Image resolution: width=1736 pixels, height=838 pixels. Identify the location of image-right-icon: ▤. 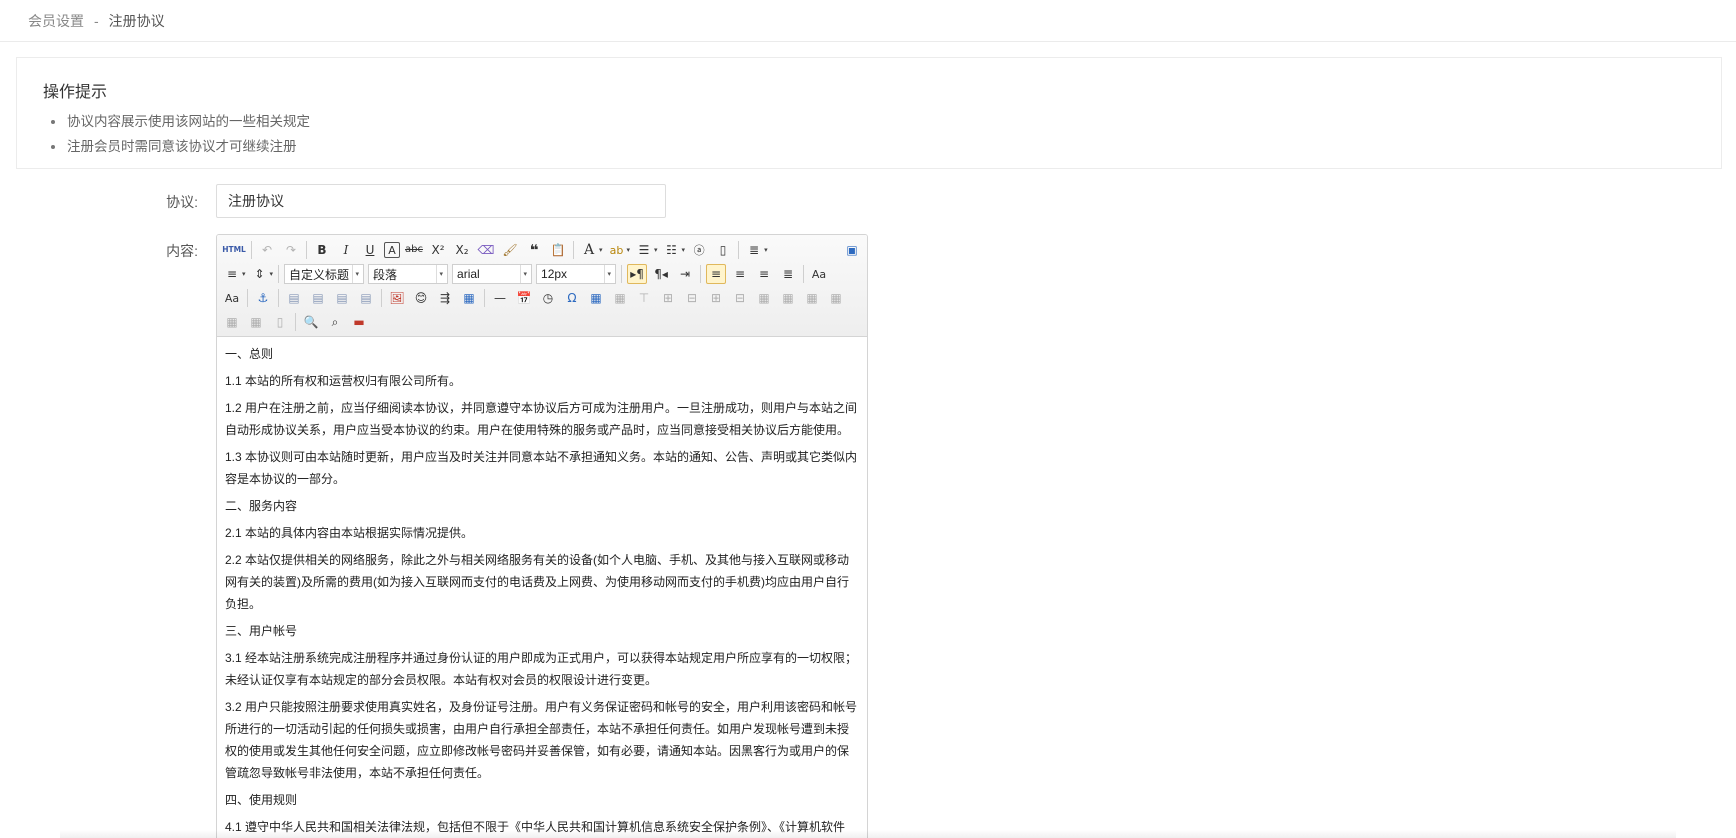
(342, 298).